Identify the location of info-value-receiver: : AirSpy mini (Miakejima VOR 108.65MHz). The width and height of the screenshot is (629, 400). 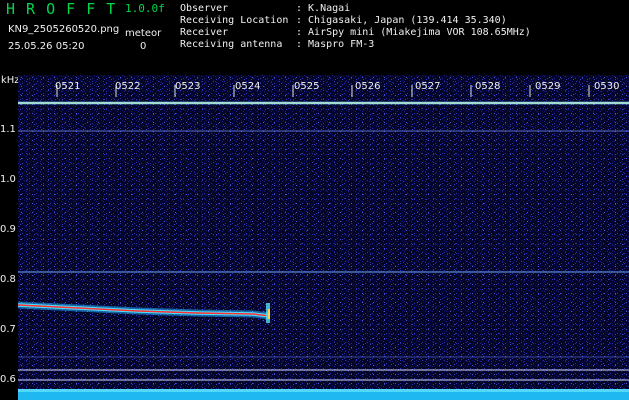
(413, 32).